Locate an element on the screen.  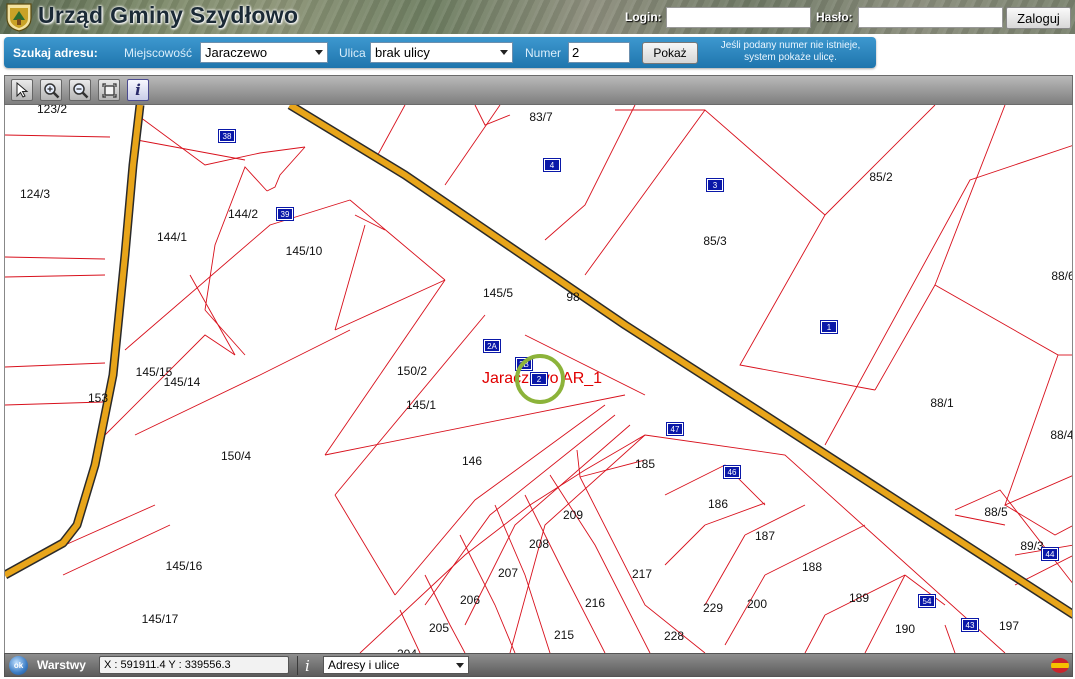
parcel-label: 189 is located at coordinates (859, 598).